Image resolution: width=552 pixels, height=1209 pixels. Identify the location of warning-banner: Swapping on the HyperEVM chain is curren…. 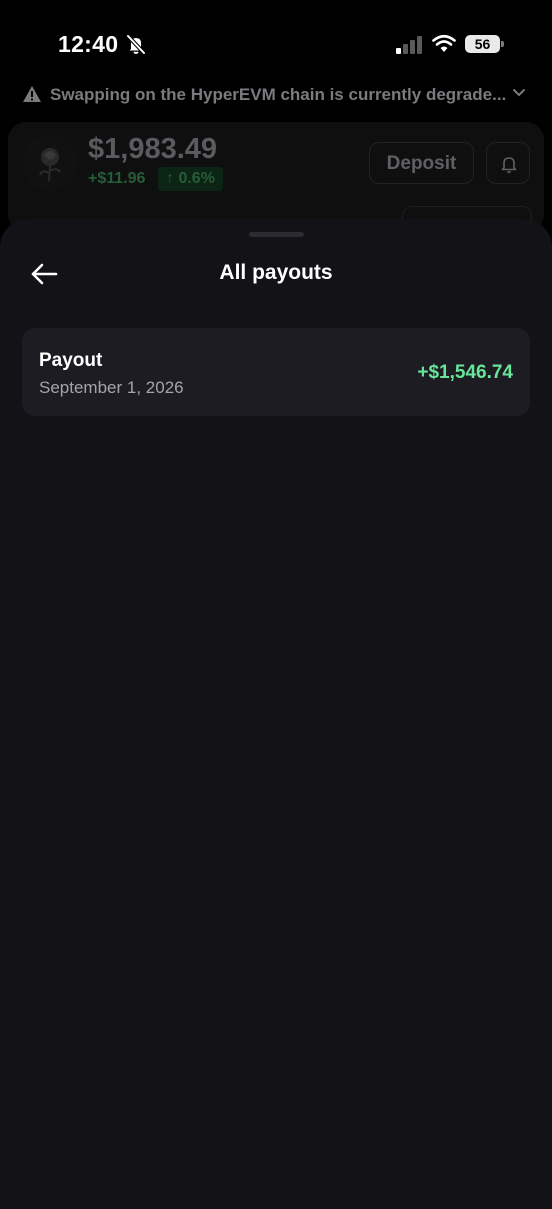
(277, 96).